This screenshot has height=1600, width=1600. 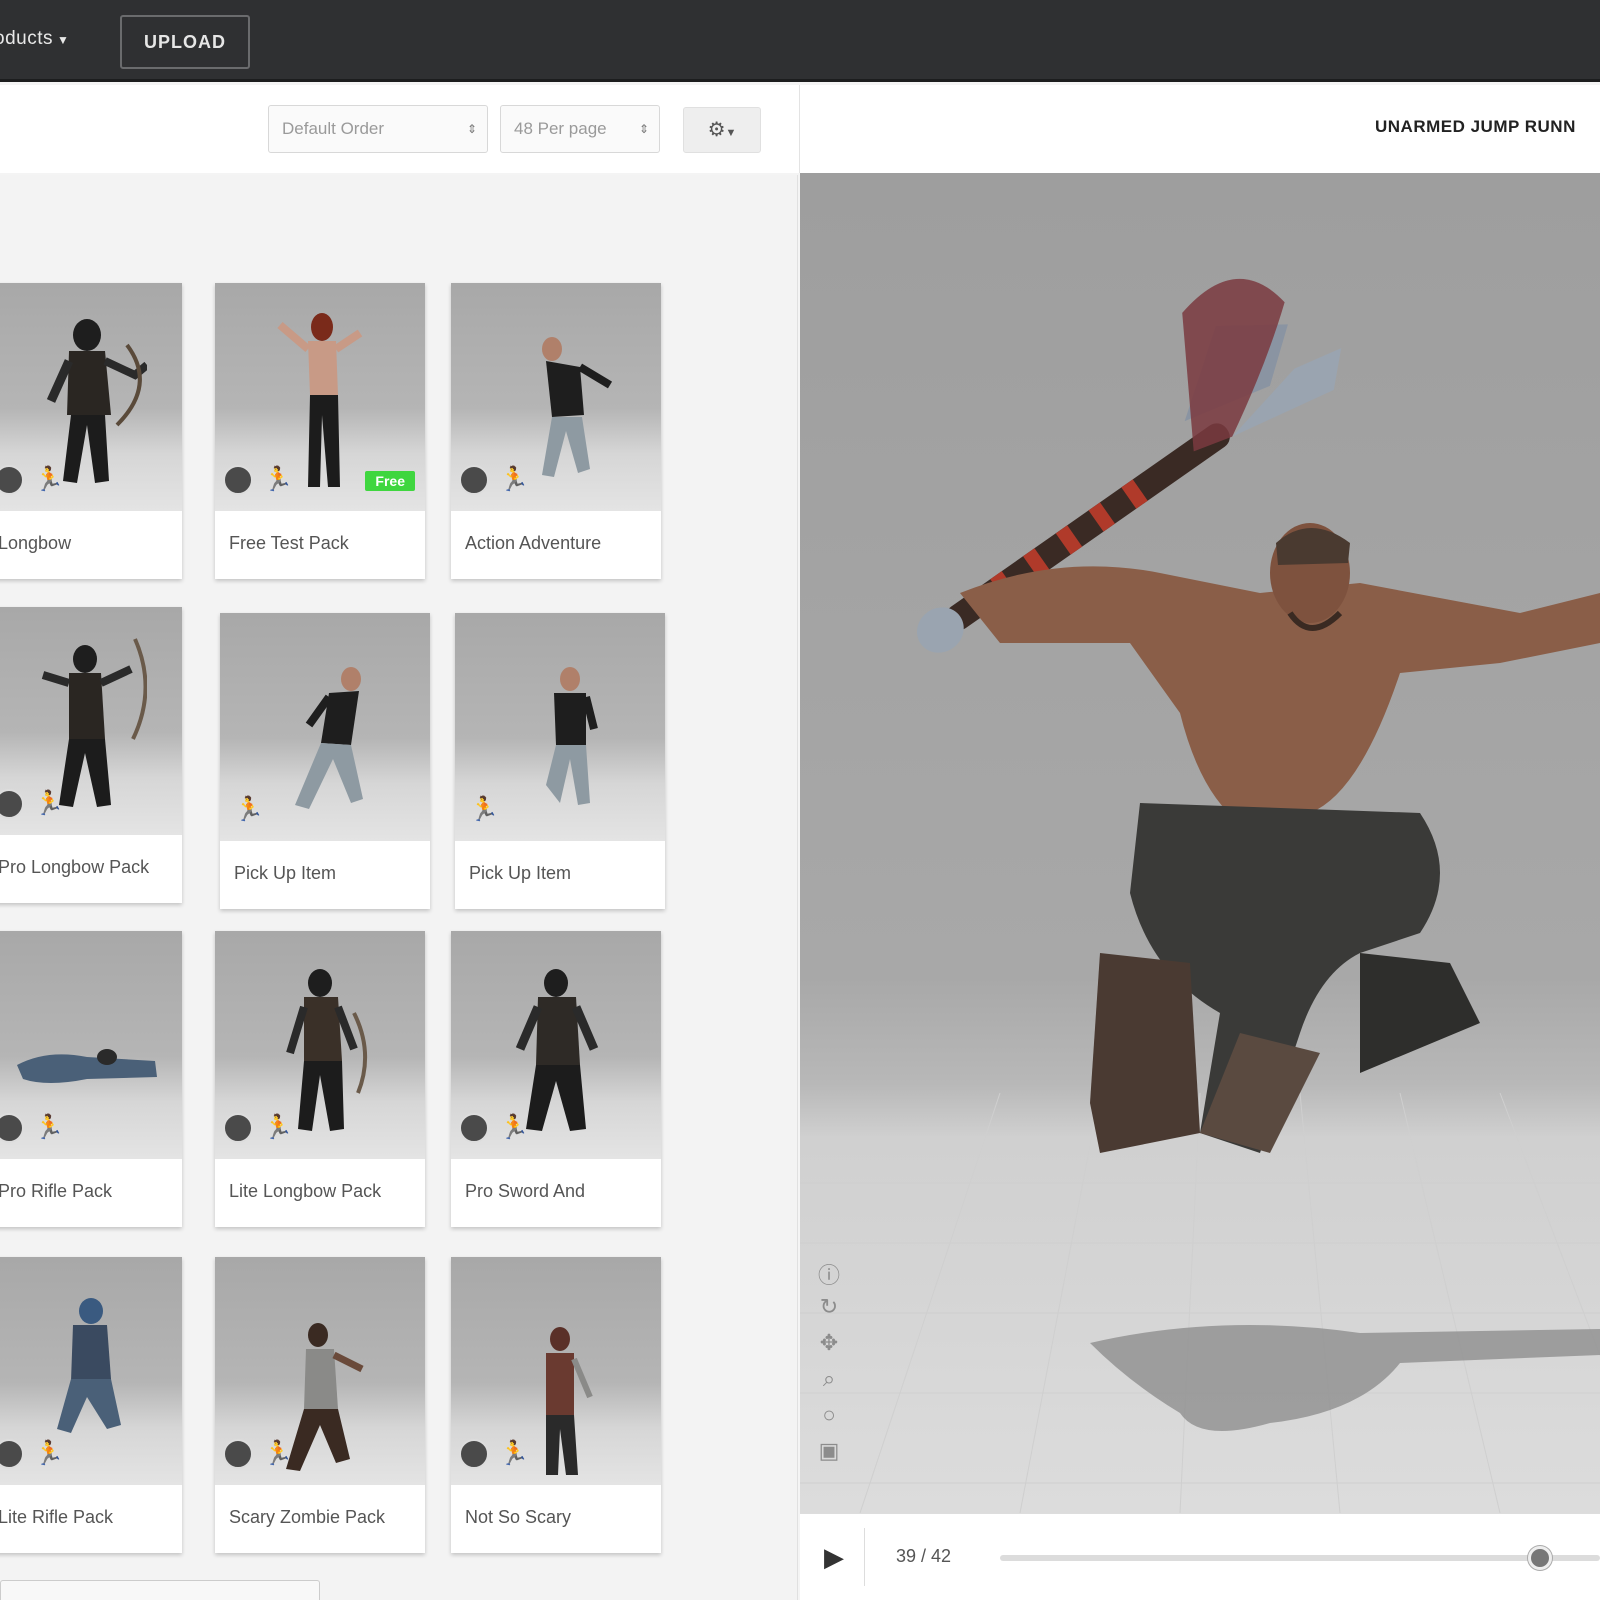 What do you see at coordinates (185, 42) in the screenshot?
I see `upload-button: UPLOAD` at bounding box center [185, 42].